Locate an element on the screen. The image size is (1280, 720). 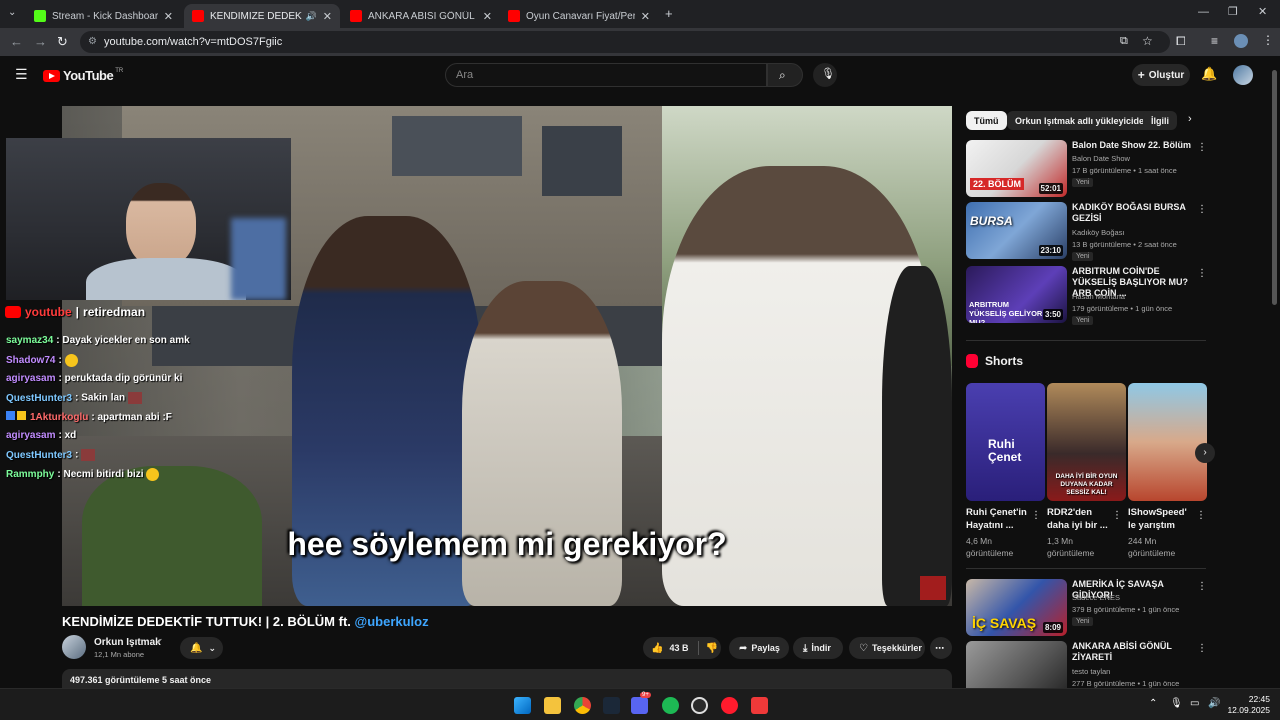
profile-avatar is located at coordinates (1241, 41).